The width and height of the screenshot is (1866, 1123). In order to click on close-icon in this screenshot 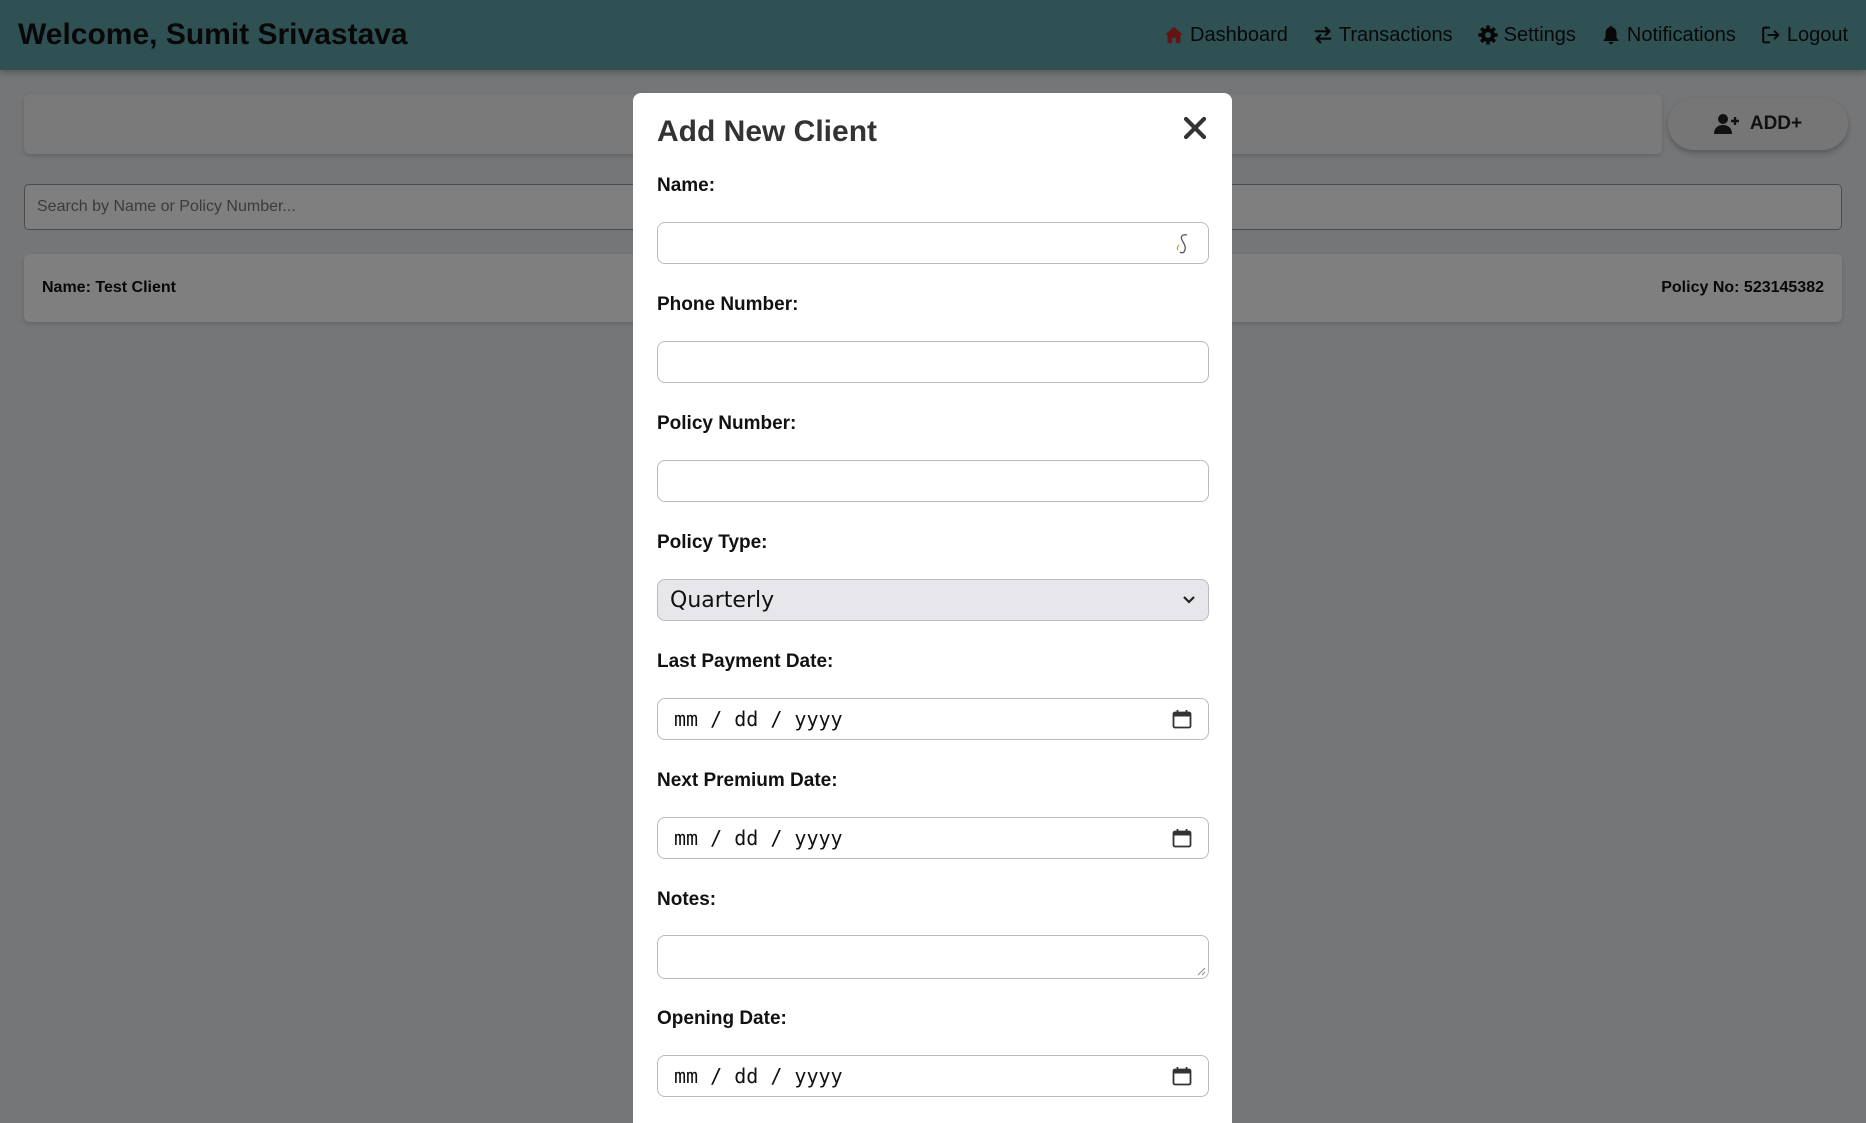, I will do `click(1195, 128)`.